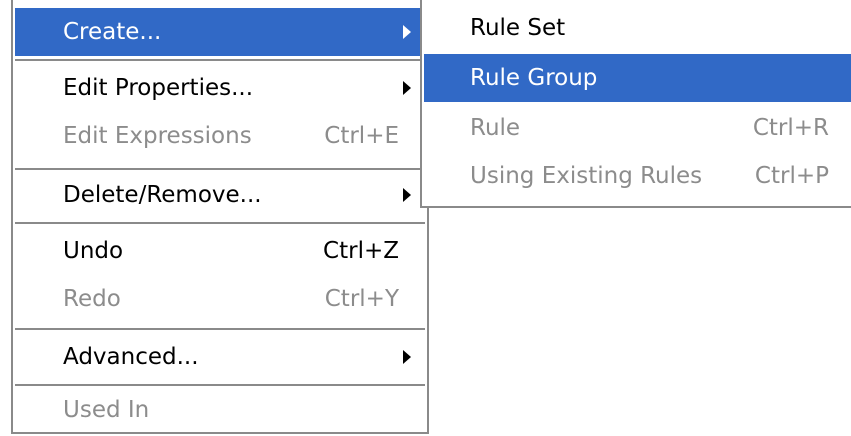  What do you see at coordinates (637, 28) in the screenshot?
I see `submenu-item-rule-set: Rule Set` at bounding box center [637, 28].